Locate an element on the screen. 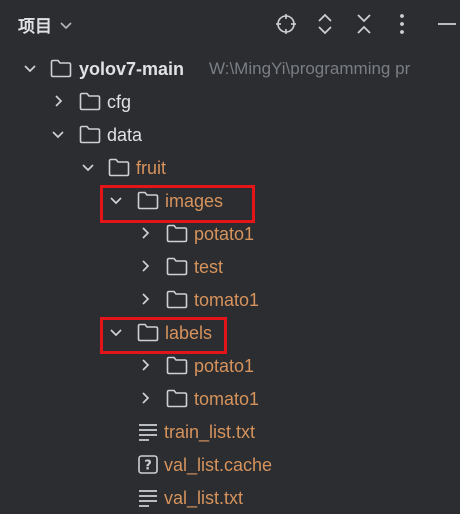 The image size is (460, 514). tree-node-images-tomato1: tomato1 is located at coordinates (230, 299).